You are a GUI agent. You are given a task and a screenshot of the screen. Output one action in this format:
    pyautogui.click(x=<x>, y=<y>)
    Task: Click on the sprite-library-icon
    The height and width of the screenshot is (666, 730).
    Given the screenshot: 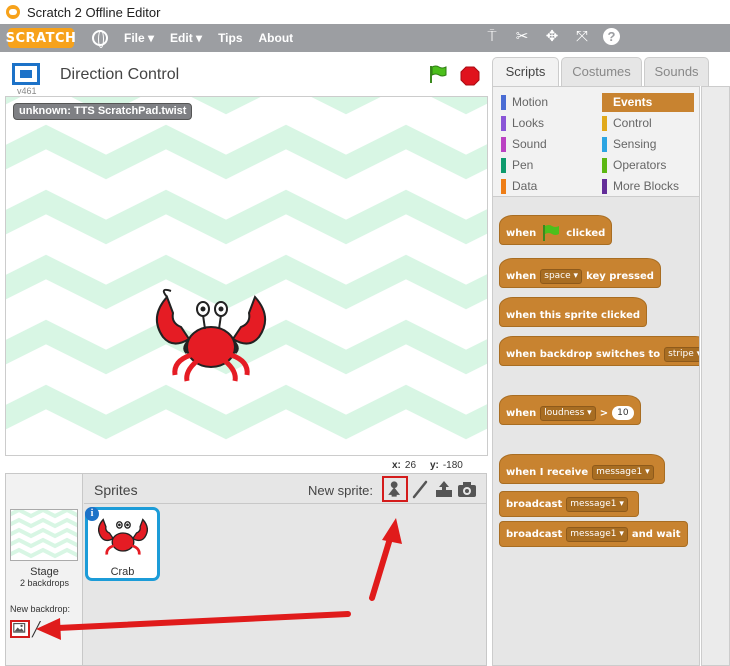 What is the action you would take?
    pyautogui.click(x=395, y=489)
    